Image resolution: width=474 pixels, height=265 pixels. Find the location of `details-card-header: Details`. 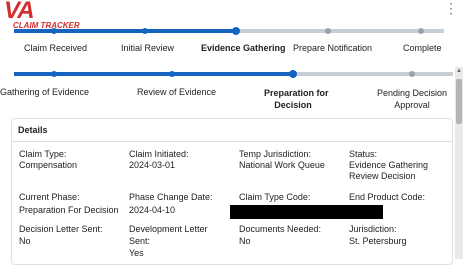

details-card-header: Details is located at coordinates (232, 130).